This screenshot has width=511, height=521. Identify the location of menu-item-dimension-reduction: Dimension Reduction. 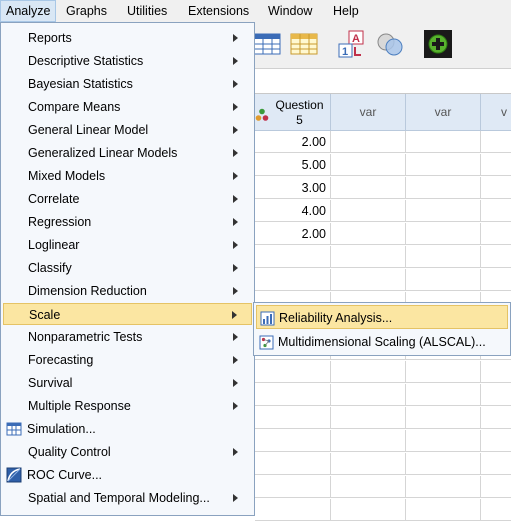
(127, 291).